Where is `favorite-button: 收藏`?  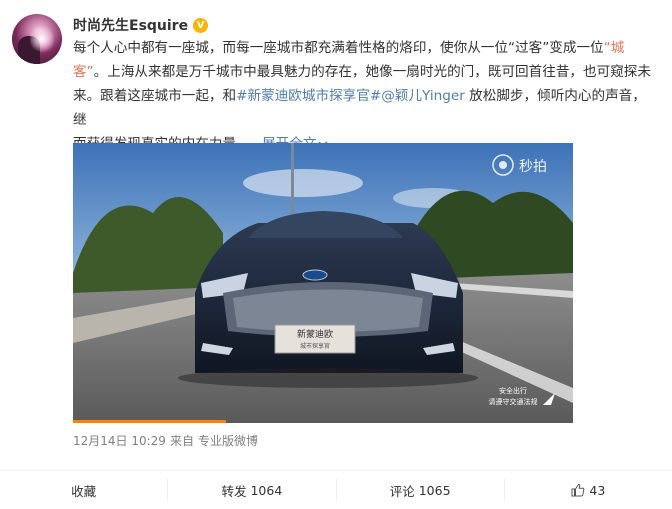 favorite-button: 收藏 is located at coordinates (84, 490).